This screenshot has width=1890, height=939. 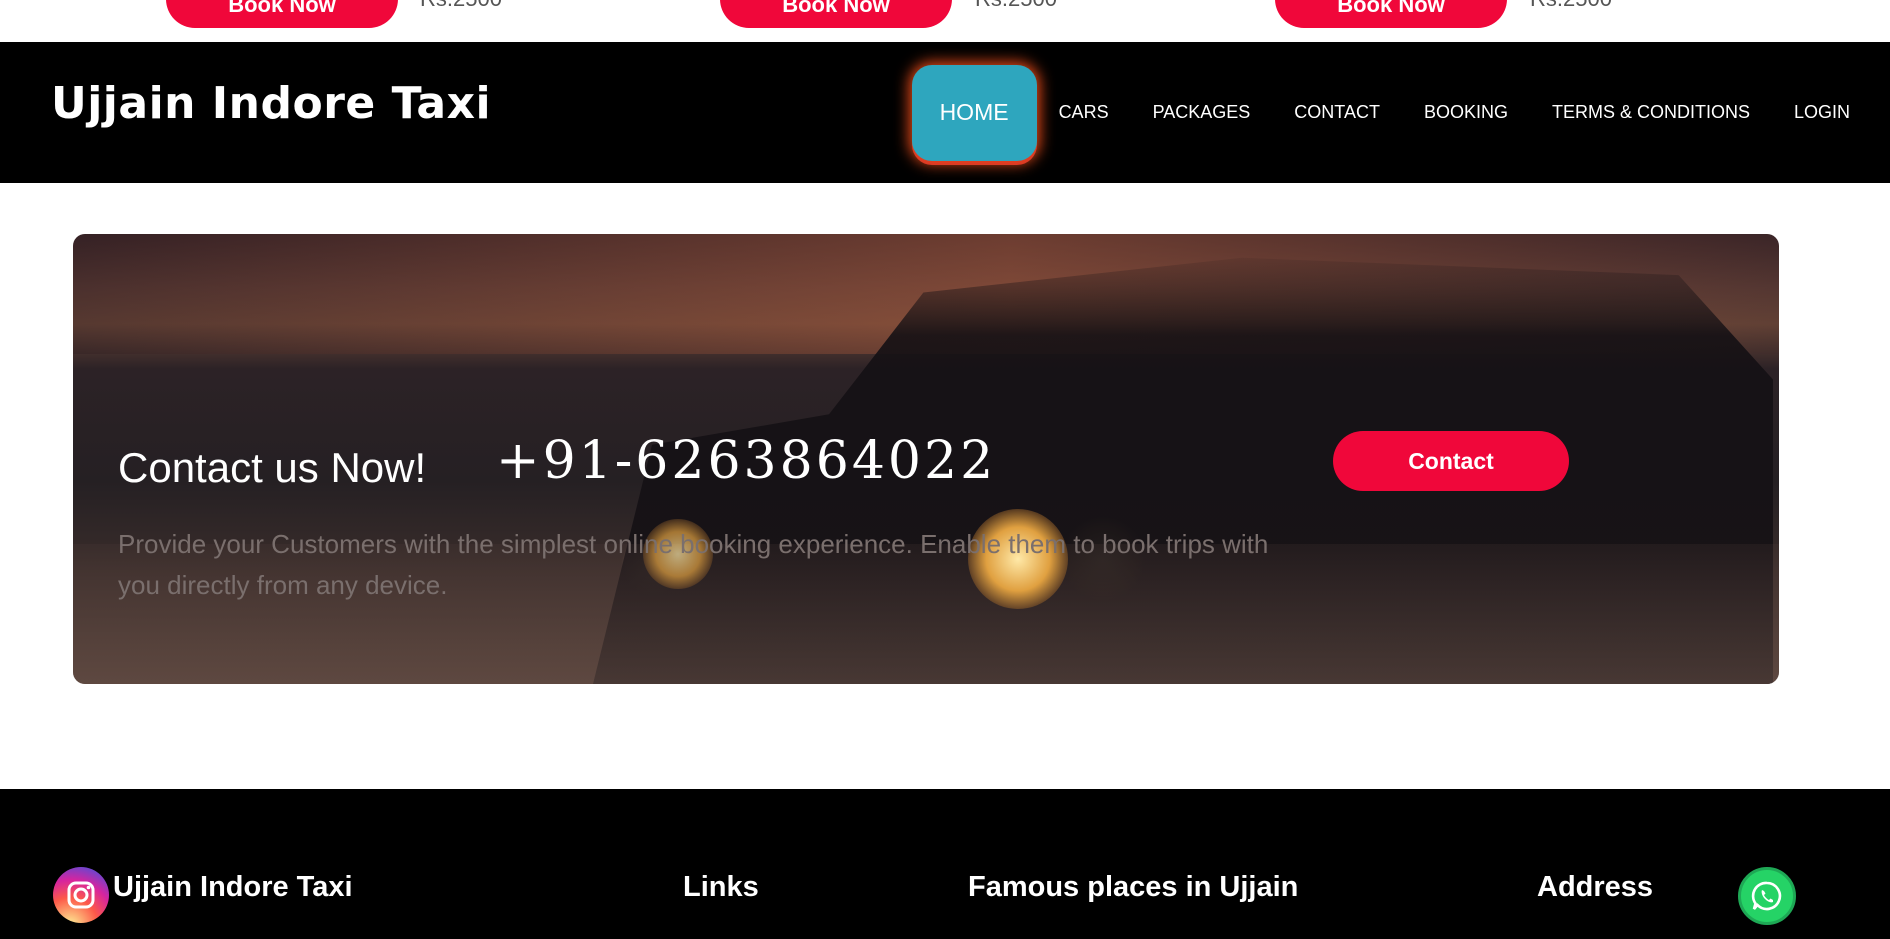 I want to click on footer-famous-places-heading: Famous places in Ujjain, so click(x=1133, y=887).